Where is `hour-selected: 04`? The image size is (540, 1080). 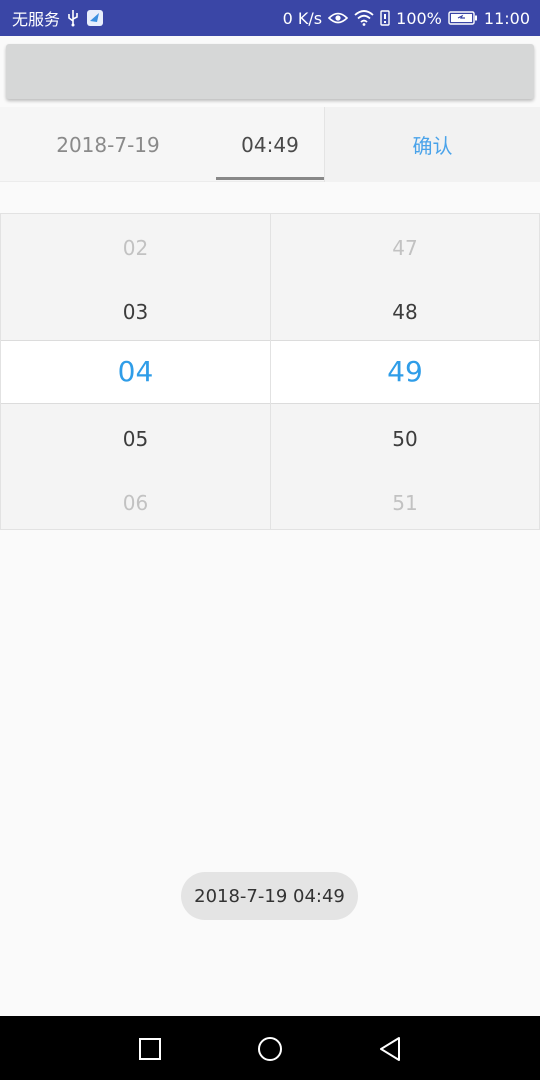
hour-selected: 04 is located at coordinates (135, 372).